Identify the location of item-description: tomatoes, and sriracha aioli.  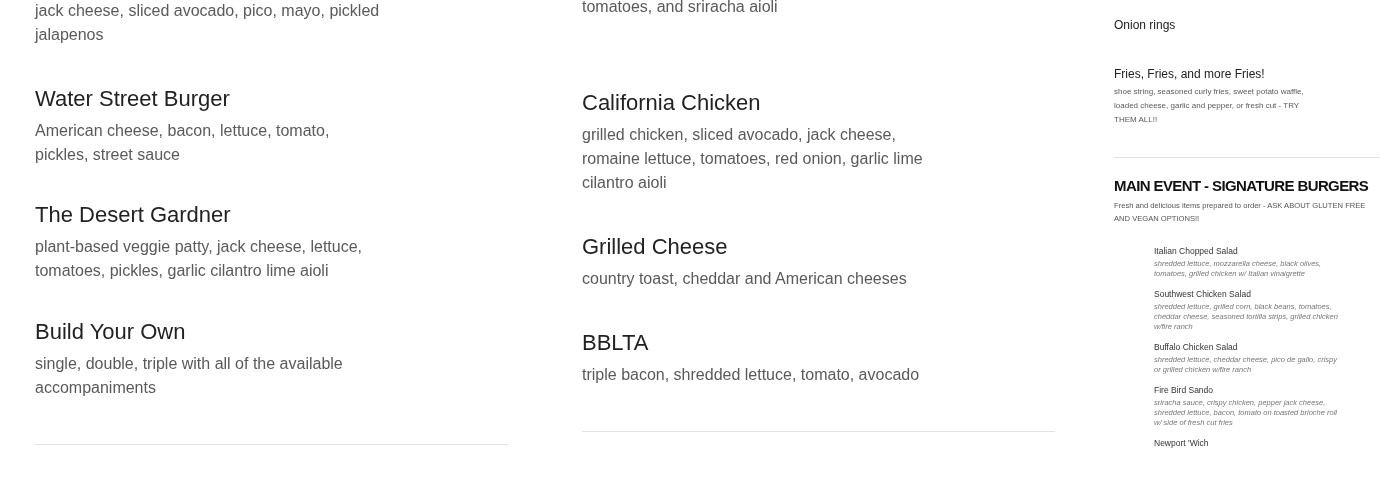
(680, 8).